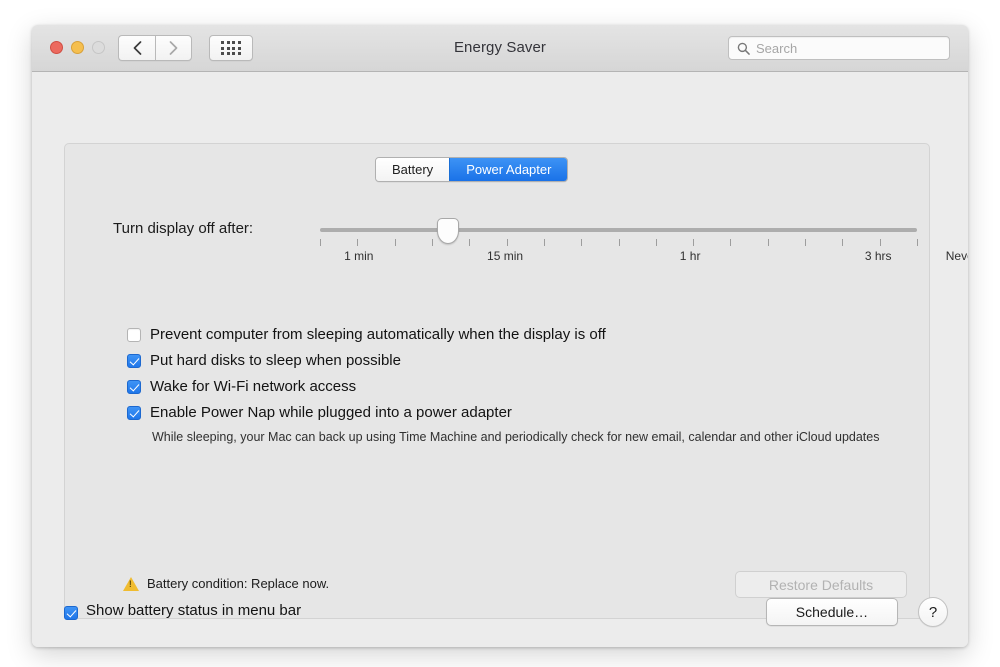  What do you see at coordinates (508, 169) in the screenshot?
I see `tab-power-adapter: Power Adapter` at bounding box center [508, 169].